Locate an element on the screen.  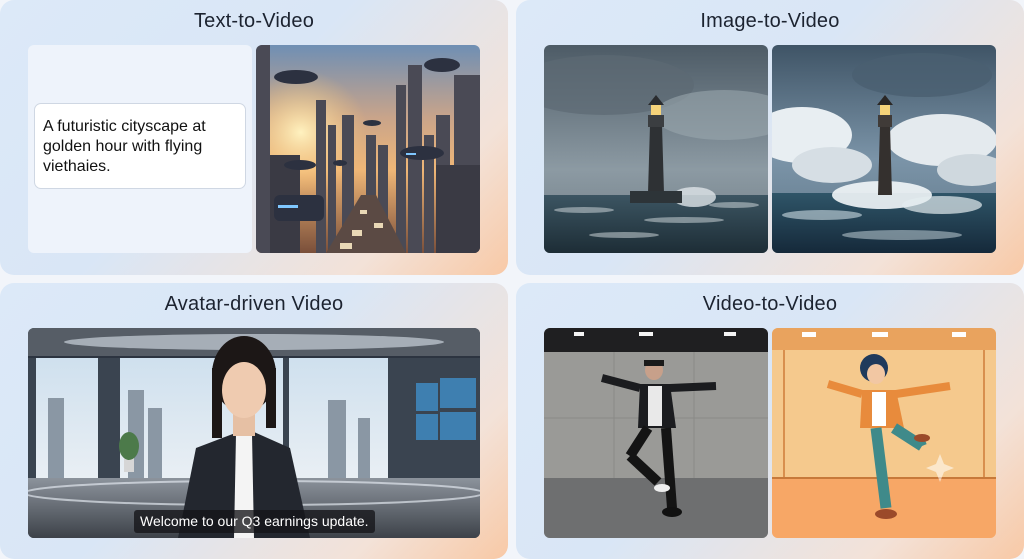
card-title-video-to-video: Video-to-Video is located at coordinates (770, 304).